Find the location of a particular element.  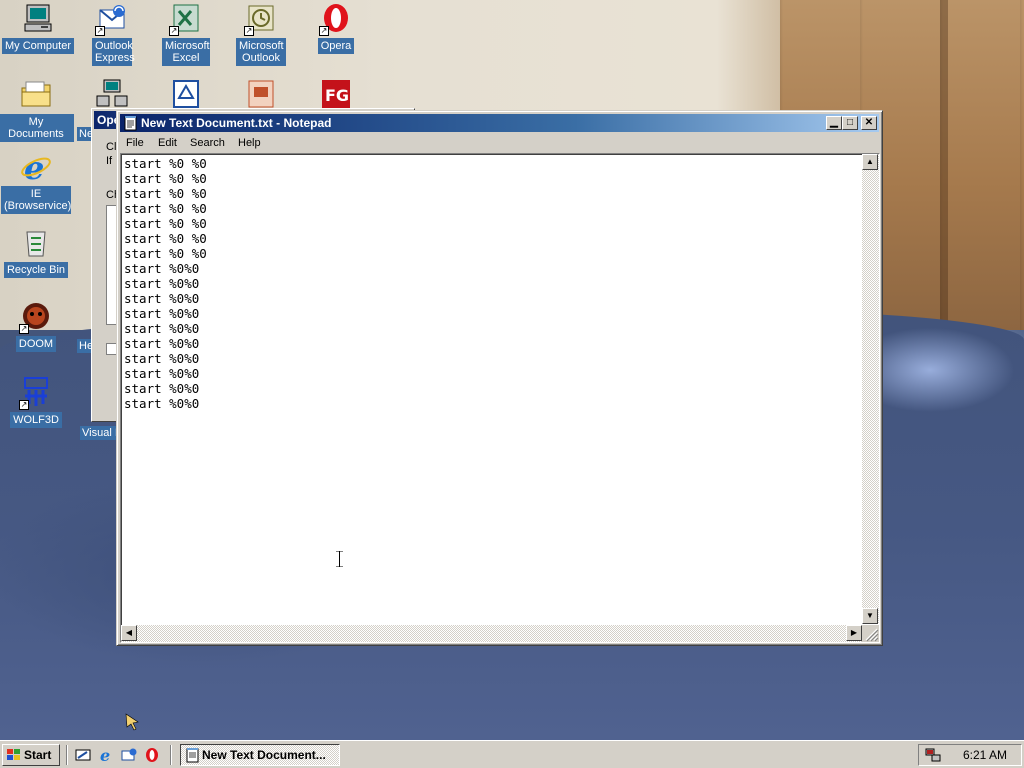

svg-text: FG is located at coordinates (337, 95).